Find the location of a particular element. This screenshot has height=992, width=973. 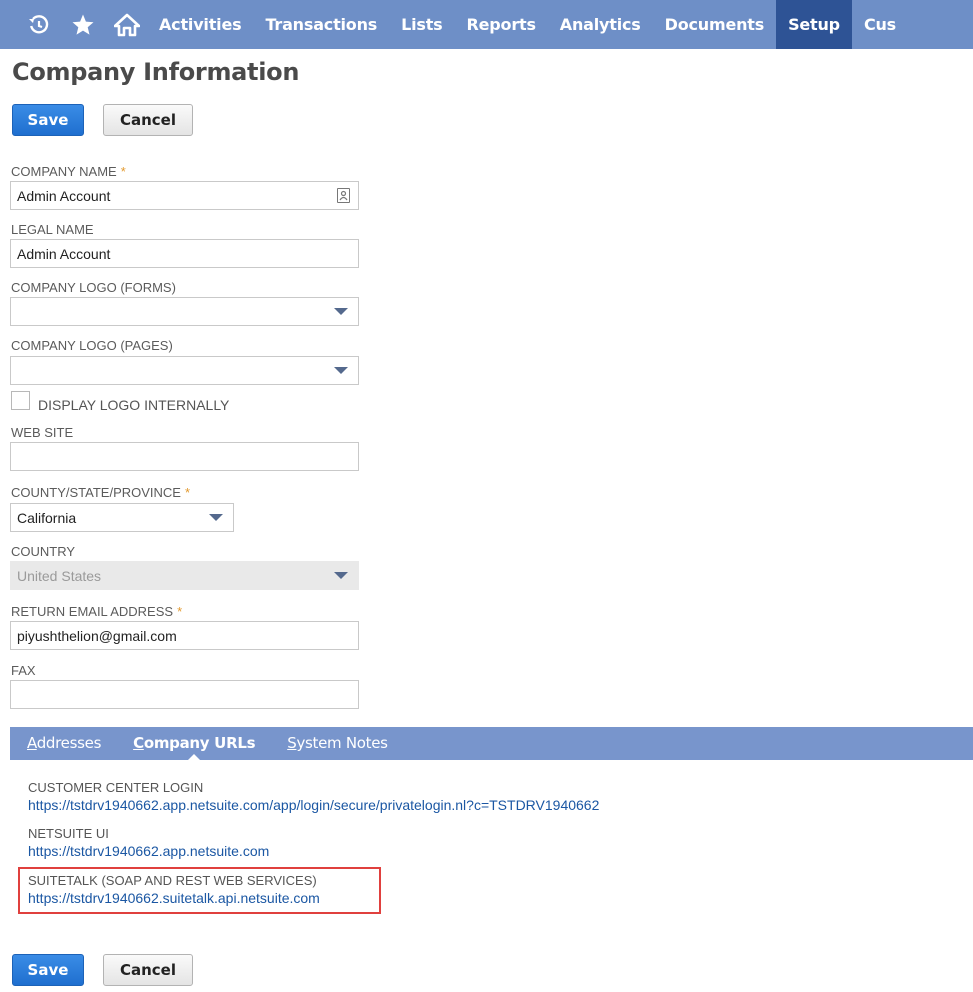

nav-lists: Lists is located at coordinates (421, 24).